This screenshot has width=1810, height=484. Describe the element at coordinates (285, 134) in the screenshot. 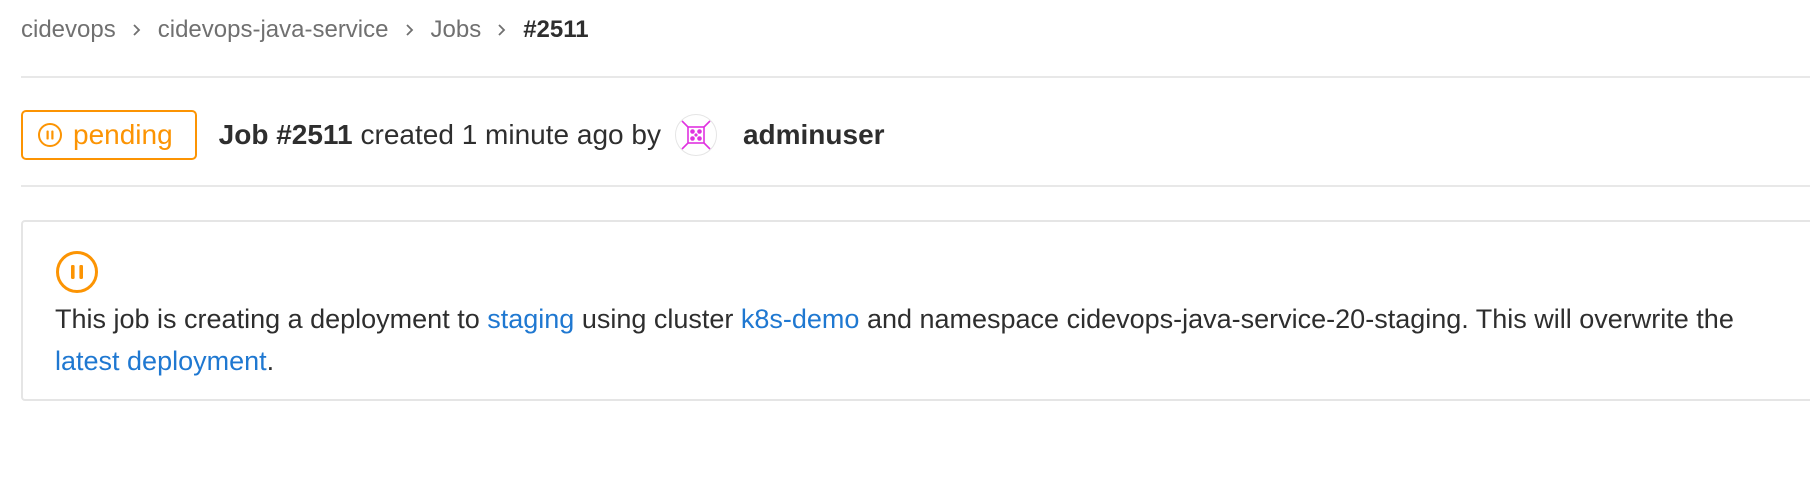

I see `job-title: Job #2511` at that location.